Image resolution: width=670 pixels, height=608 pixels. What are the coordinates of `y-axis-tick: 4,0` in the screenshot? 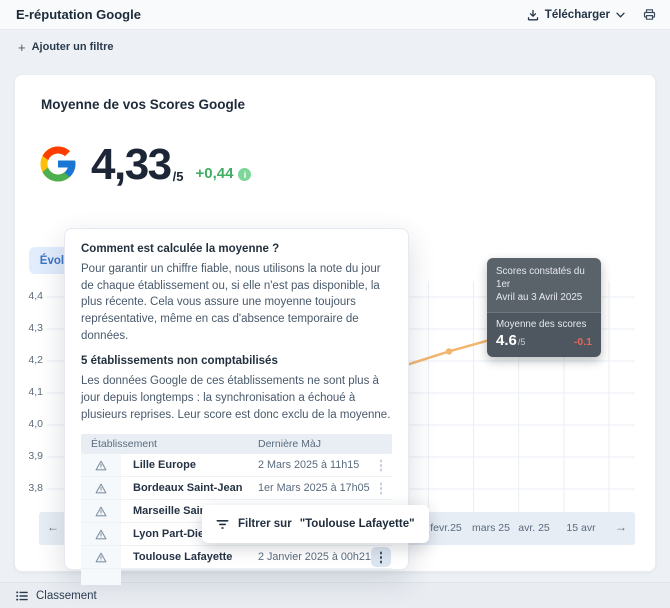 It's located at (35, 424).